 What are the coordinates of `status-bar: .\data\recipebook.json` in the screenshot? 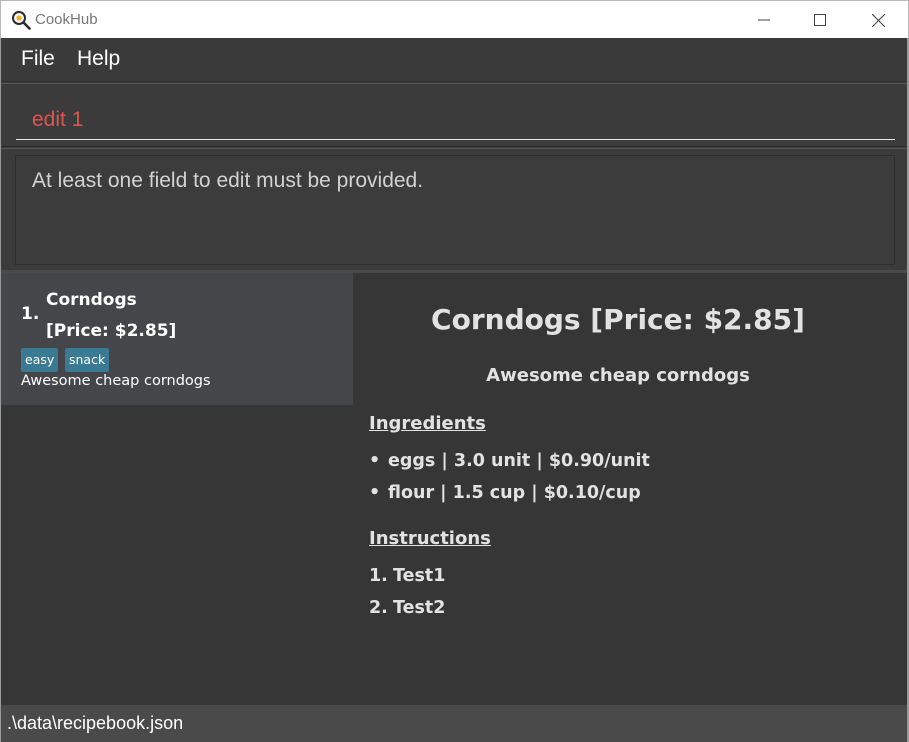 It's located at (454, 723).